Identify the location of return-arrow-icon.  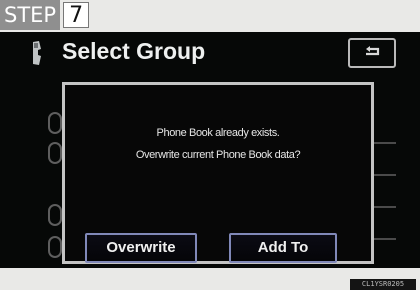
(373, 51).